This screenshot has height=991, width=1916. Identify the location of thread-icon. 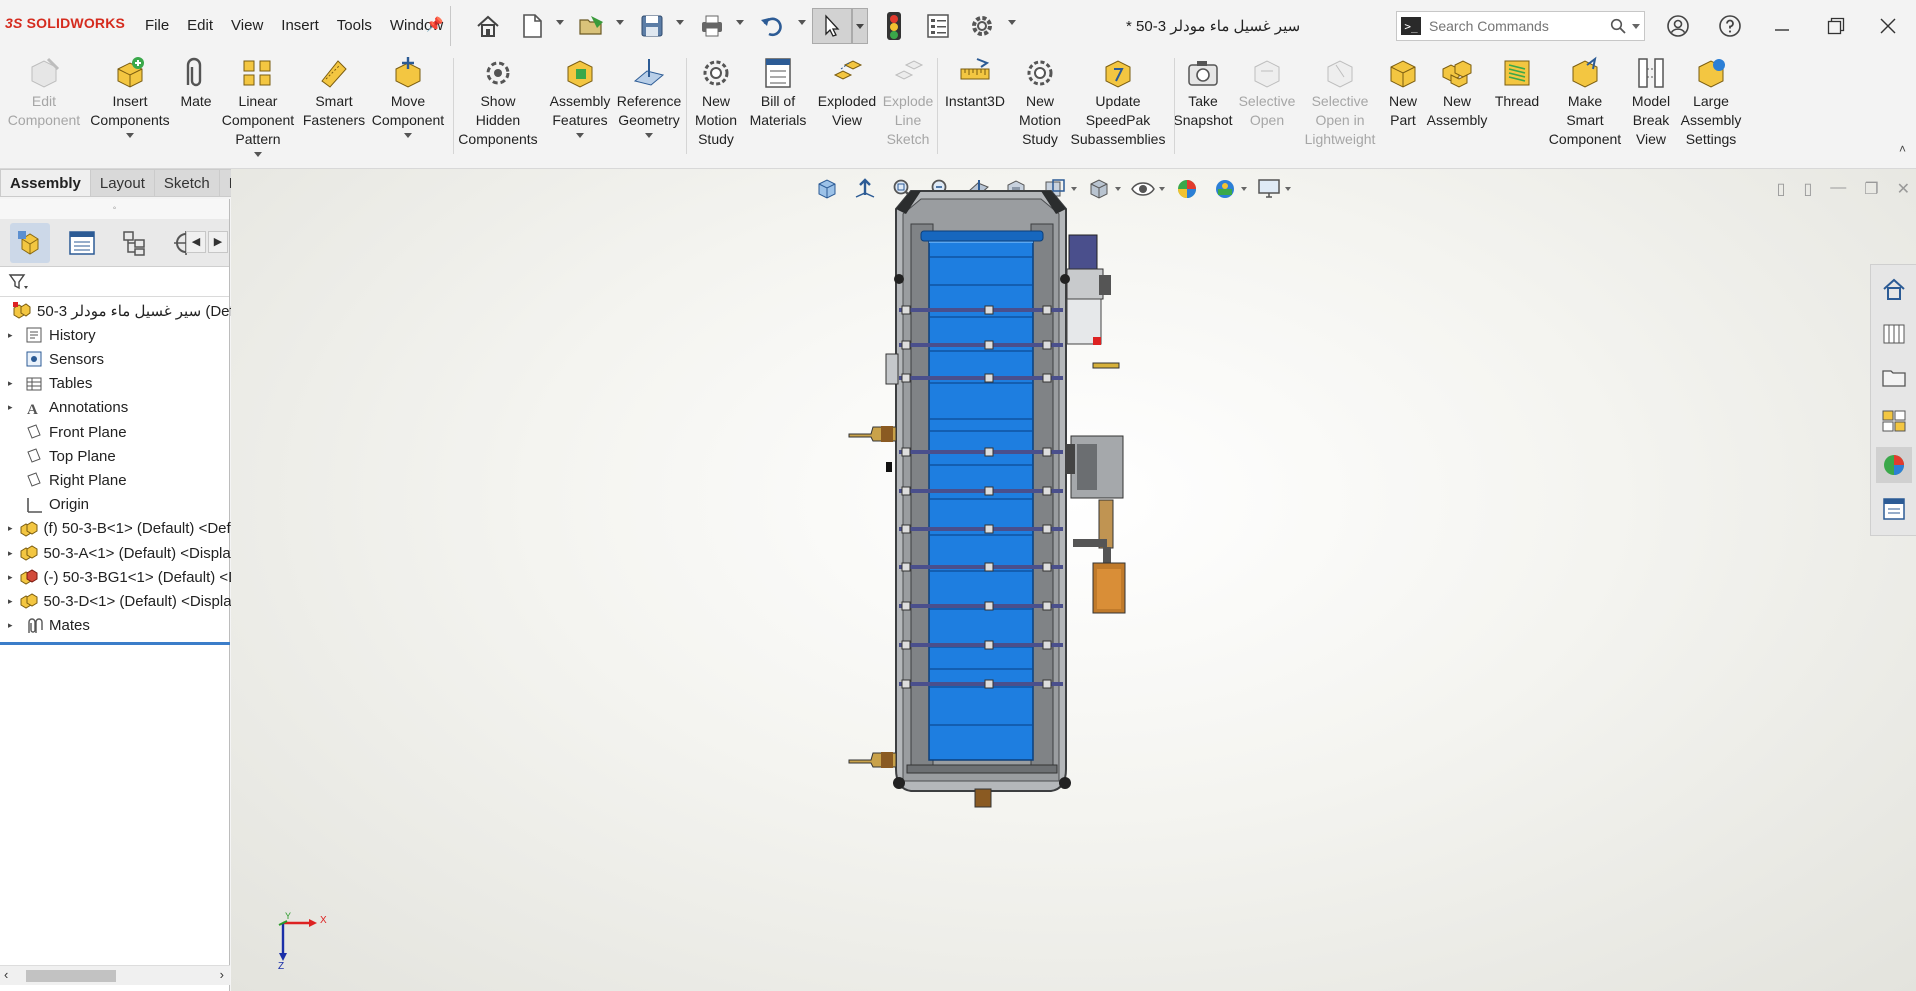
(1517, 73).